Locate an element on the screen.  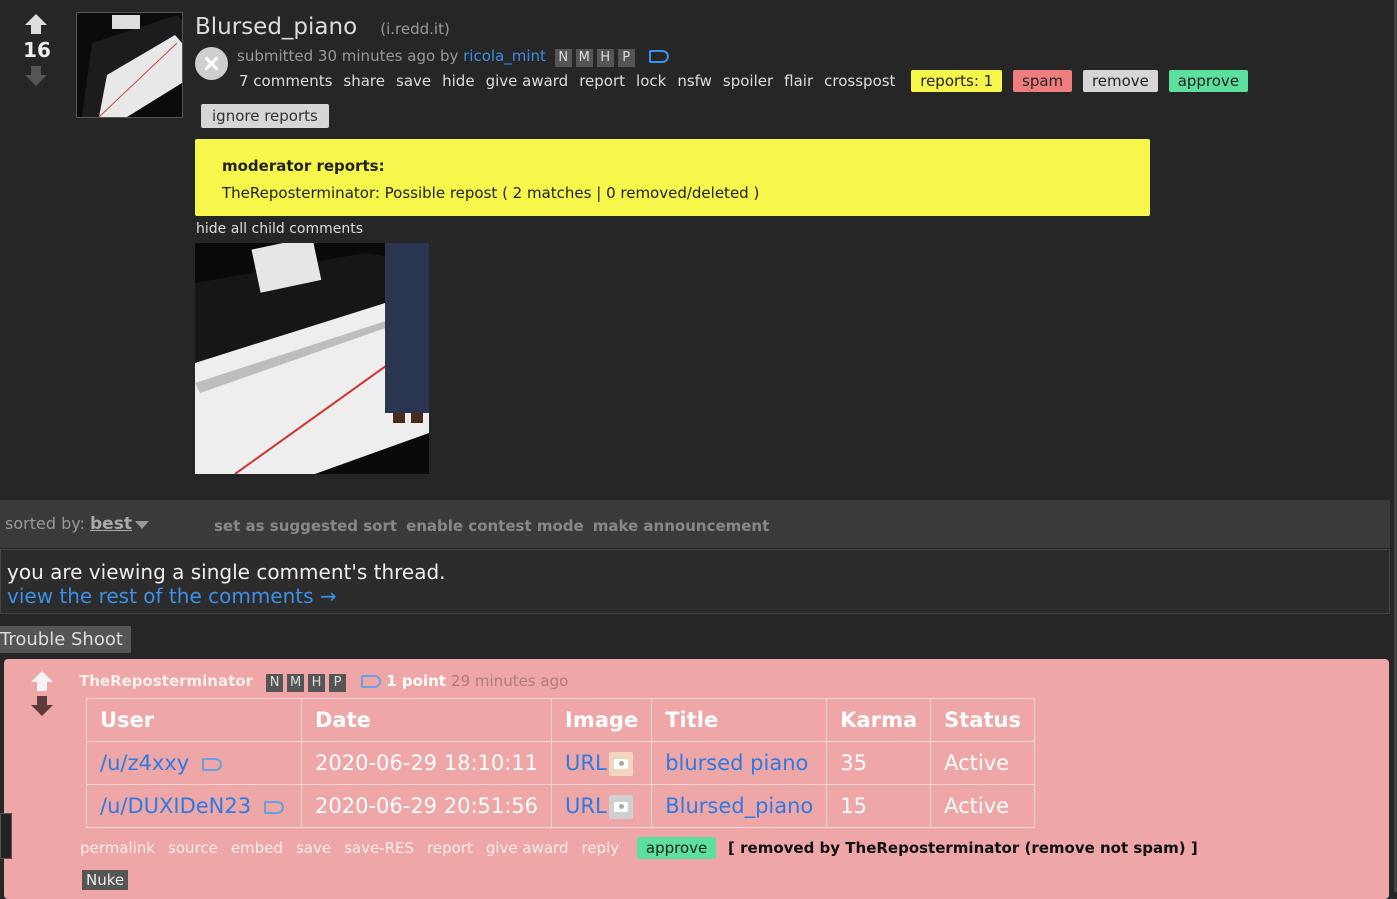
reply-link: reply is located at coordinates (600, 848).